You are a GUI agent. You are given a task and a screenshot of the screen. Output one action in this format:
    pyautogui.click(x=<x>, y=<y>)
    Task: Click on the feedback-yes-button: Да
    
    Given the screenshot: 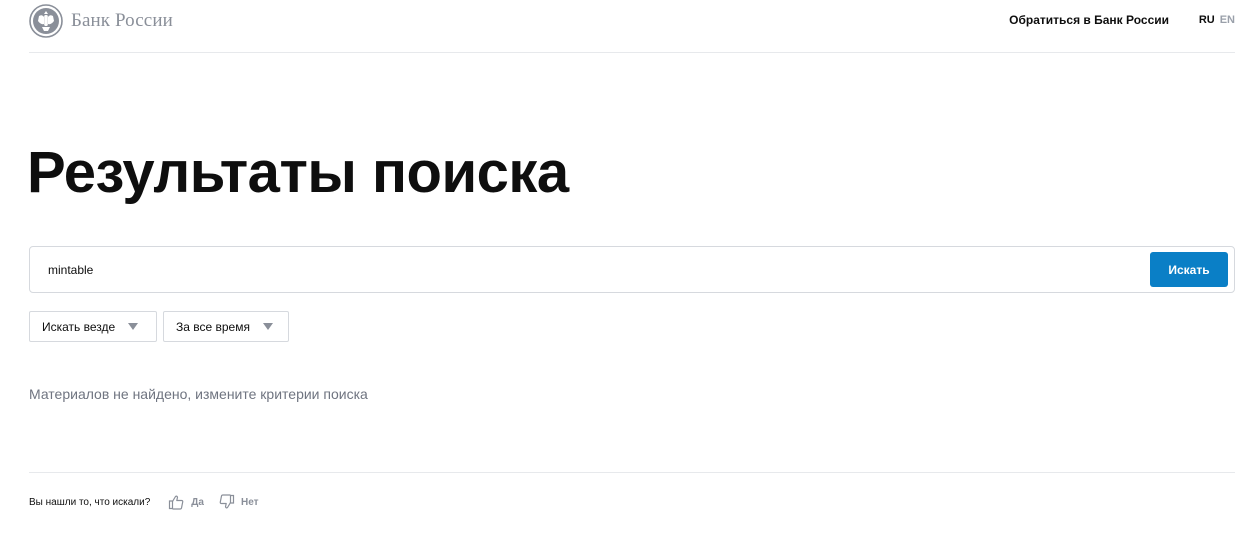 What is the action you would take?
    pyautogui.click(x=186, y=502)
    